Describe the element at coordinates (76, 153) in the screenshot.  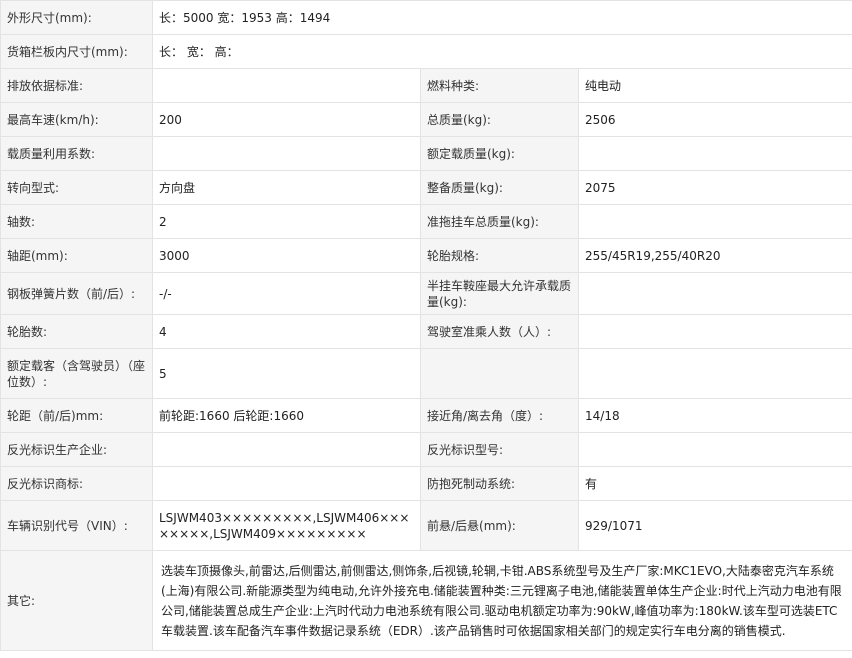
I see `row-label: 载质量利用系数:` at that location.